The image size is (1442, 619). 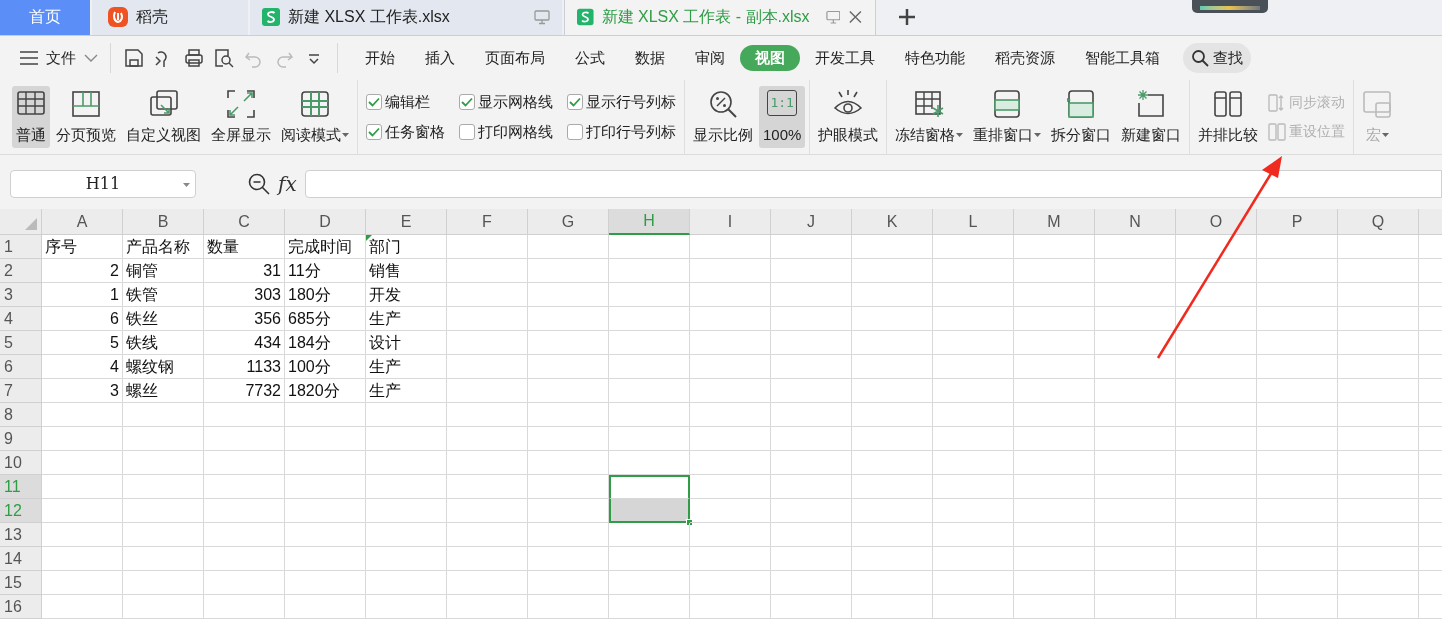 I want to click on checkbox: 显示行号列标, so click(x=621, y=101).